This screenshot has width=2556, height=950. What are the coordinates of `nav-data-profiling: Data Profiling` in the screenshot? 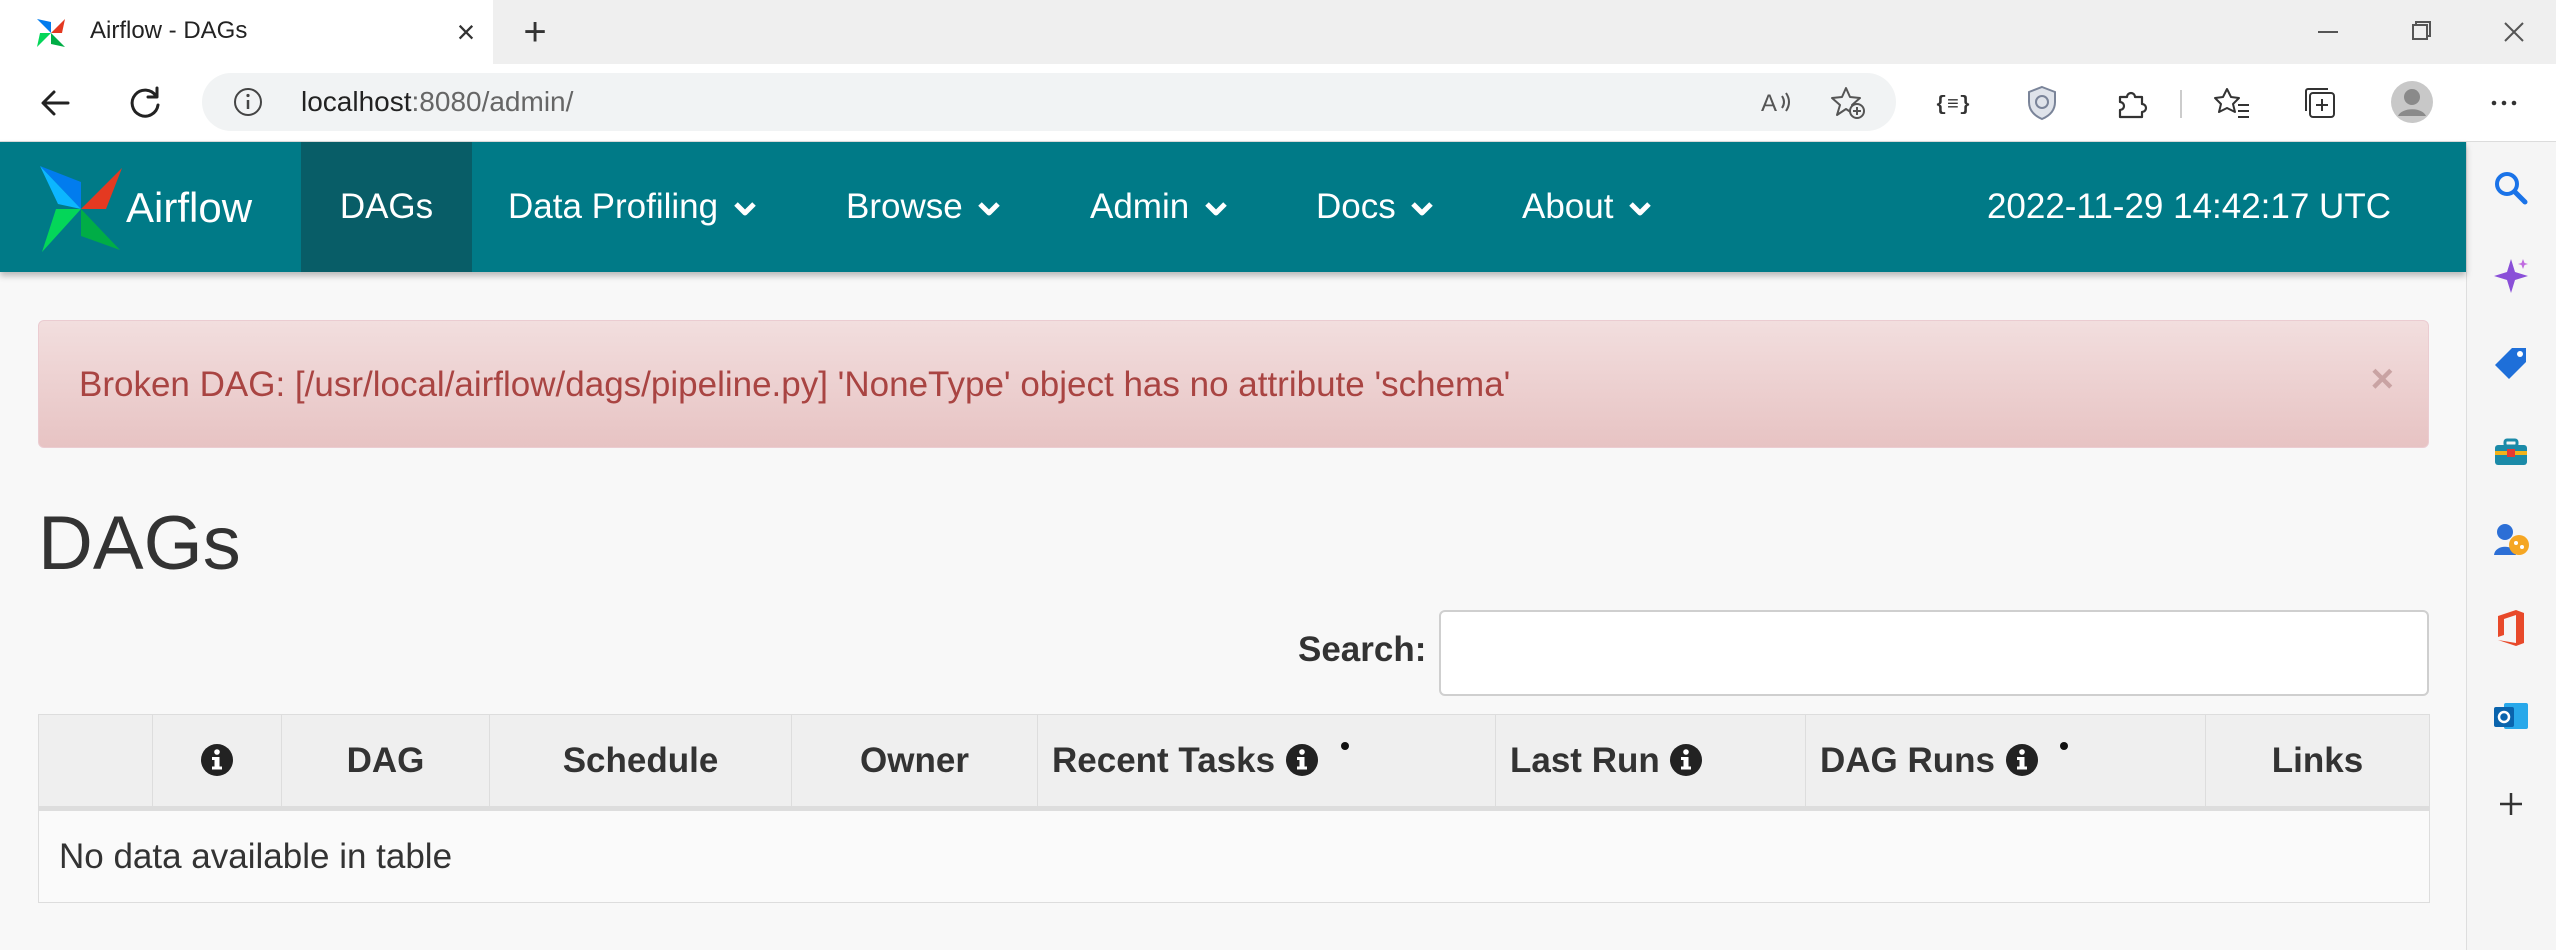 It's located at (633, 207).